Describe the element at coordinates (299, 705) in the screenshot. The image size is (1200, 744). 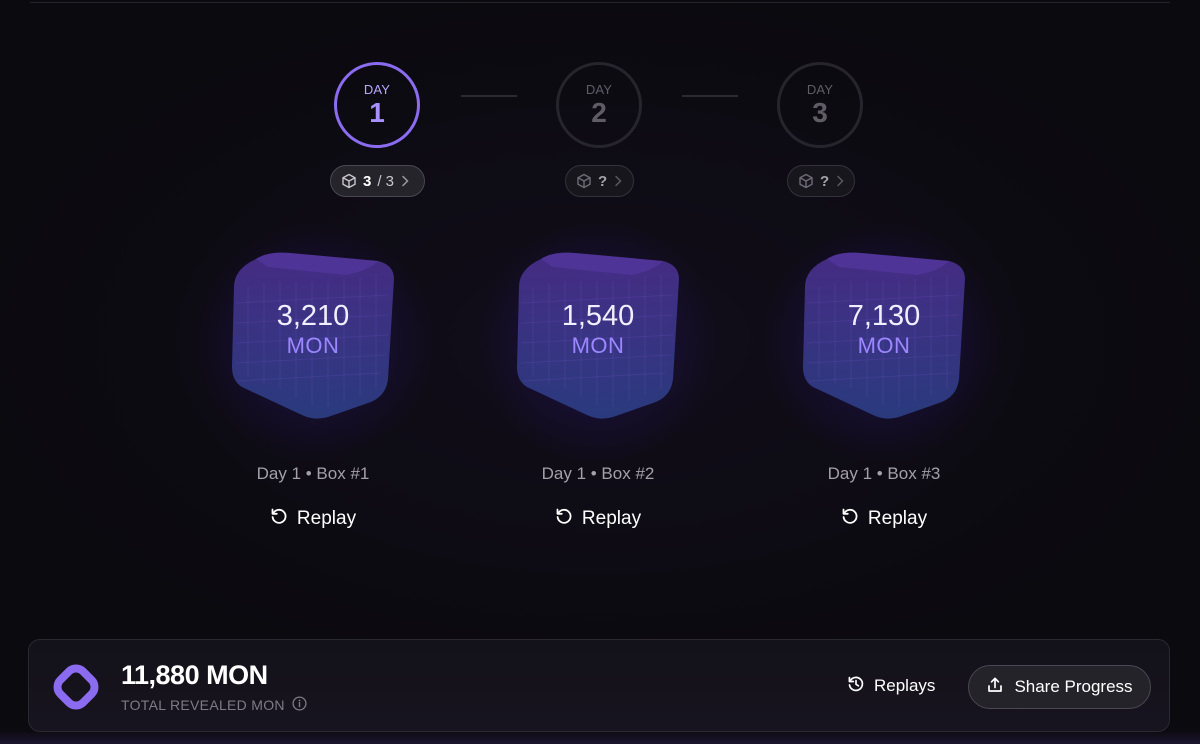
I see `info-icon` at that location.